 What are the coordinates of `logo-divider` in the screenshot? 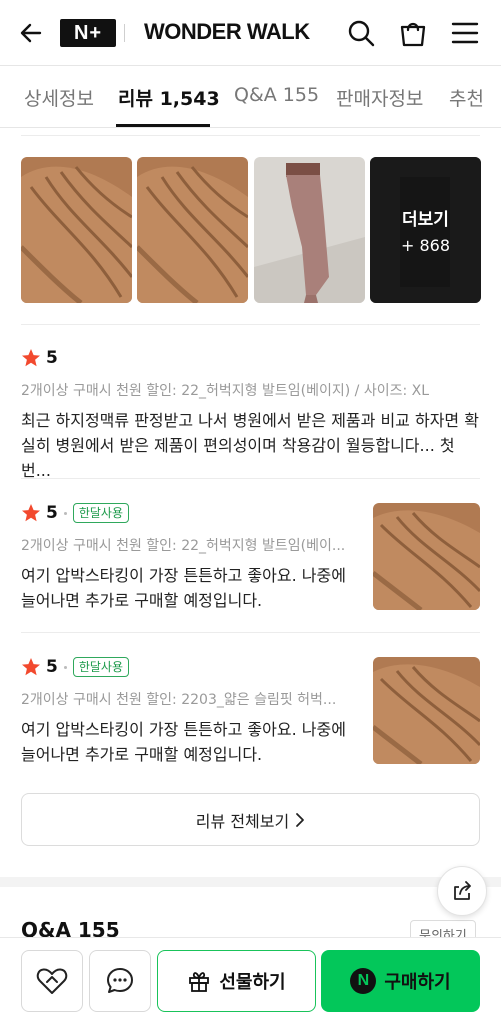 It's located at (124, 33).